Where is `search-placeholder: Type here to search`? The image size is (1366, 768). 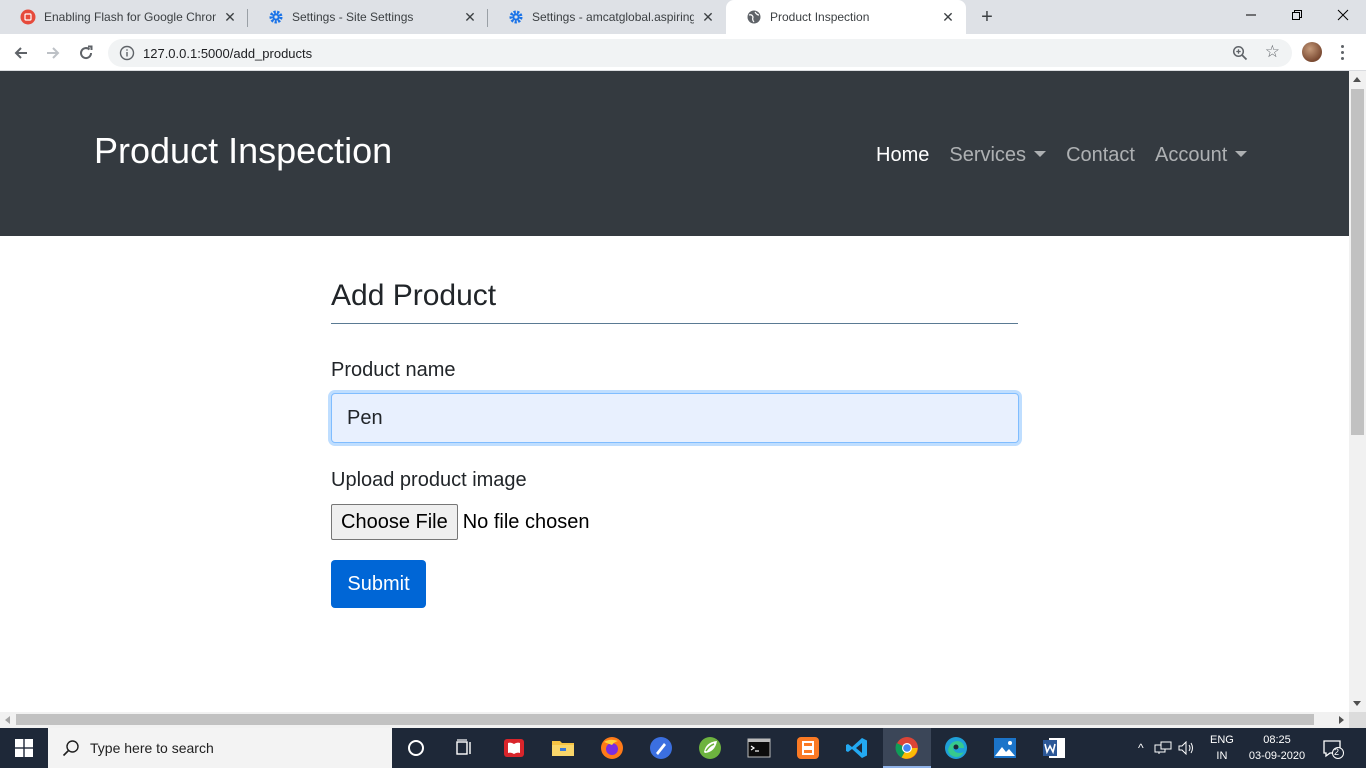
search-placeholder: Type here to search is located at coordinates (152, 748).